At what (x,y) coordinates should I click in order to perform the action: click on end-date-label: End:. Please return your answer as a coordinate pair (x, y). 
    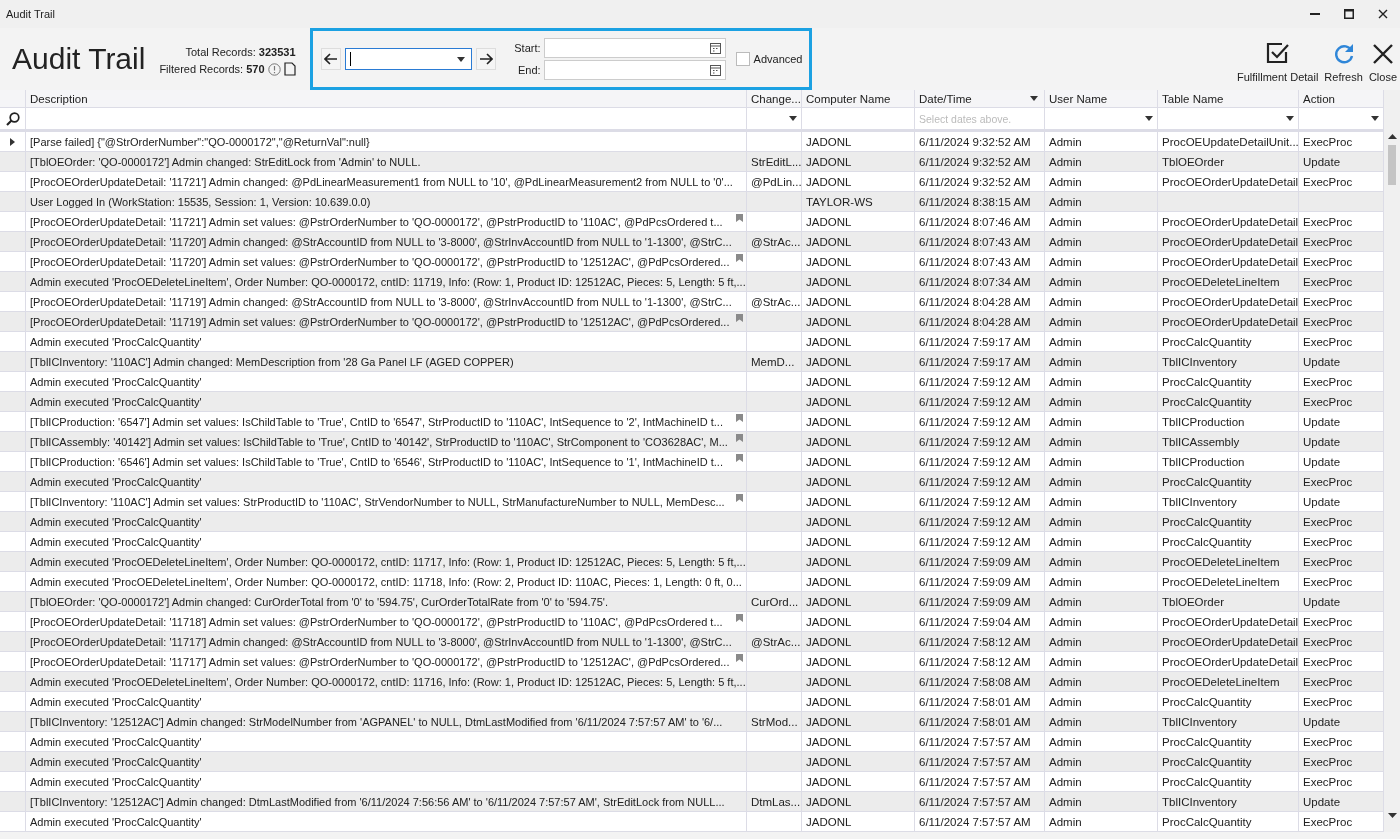
    Looking at the image, I should click on (528, 70).